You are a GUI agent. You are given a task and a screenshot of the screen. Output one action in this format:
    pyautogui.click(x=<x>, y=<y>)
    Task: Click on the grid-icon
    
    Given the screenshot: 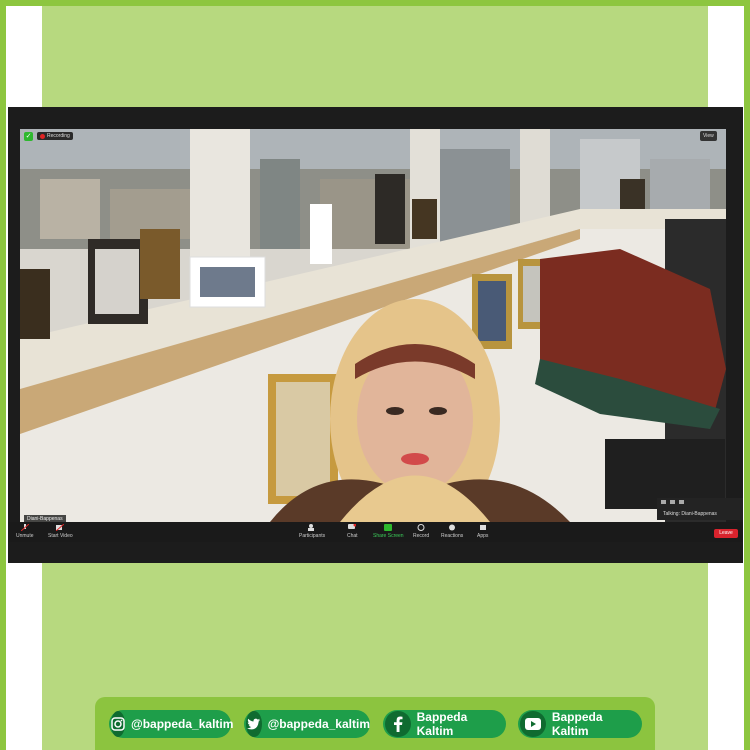 What is the action you would take?
    pyautogui.click(x=681, y=502)
    